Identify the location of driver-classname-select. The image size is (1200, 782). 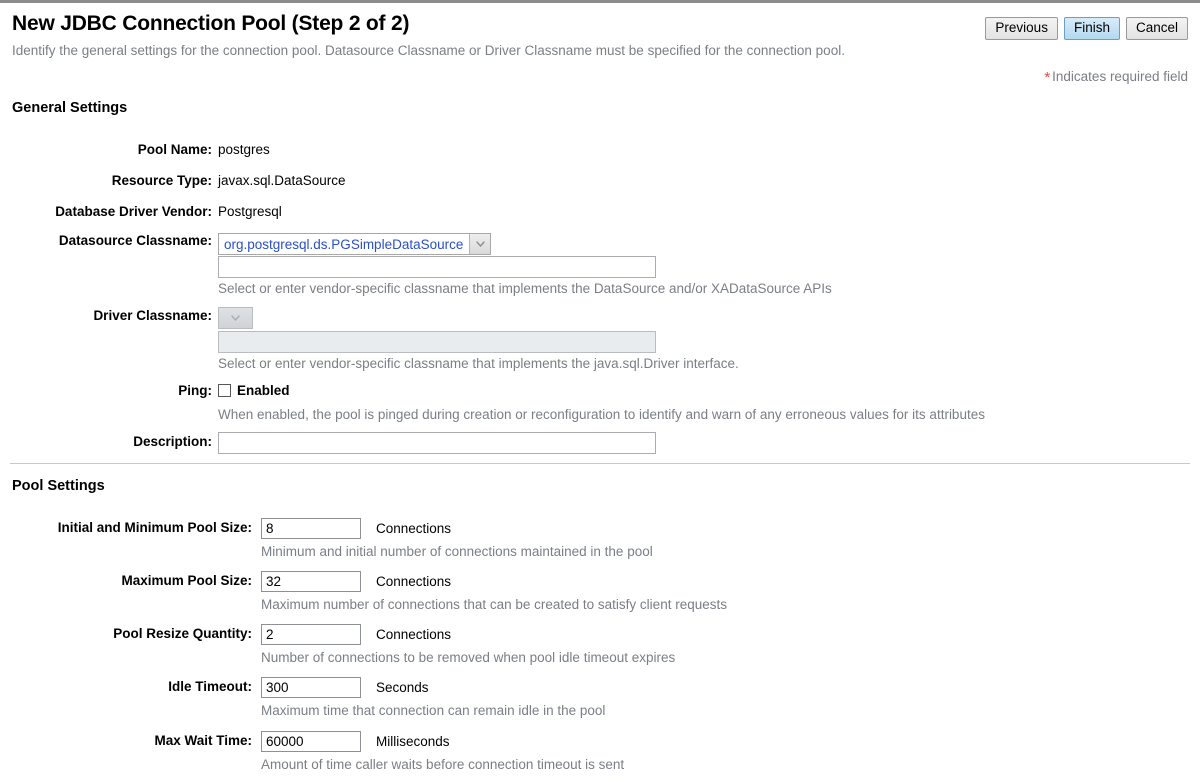
(235, 318).